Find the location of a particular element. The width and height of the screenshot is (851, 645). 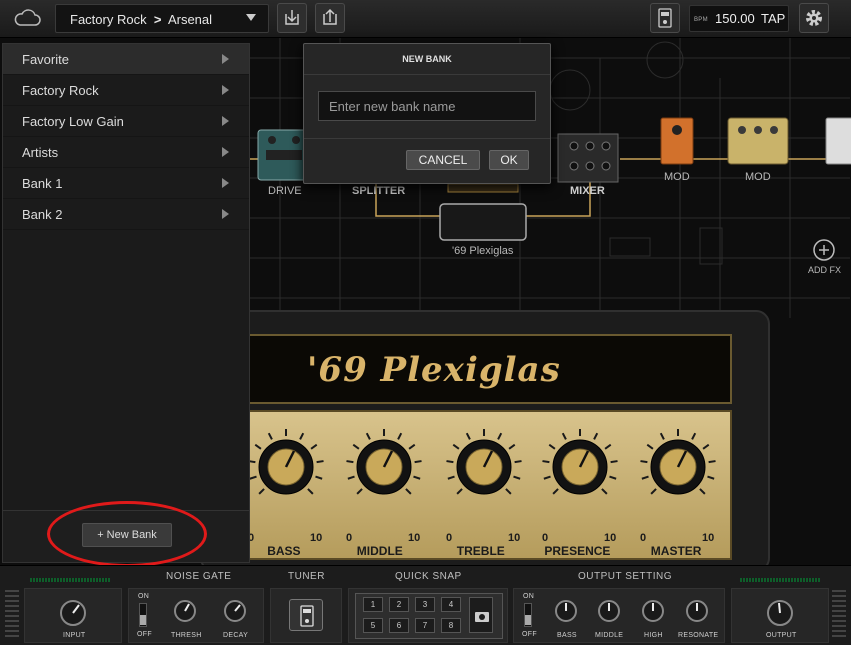

download-preset-button is located at coordinates (292, 18).